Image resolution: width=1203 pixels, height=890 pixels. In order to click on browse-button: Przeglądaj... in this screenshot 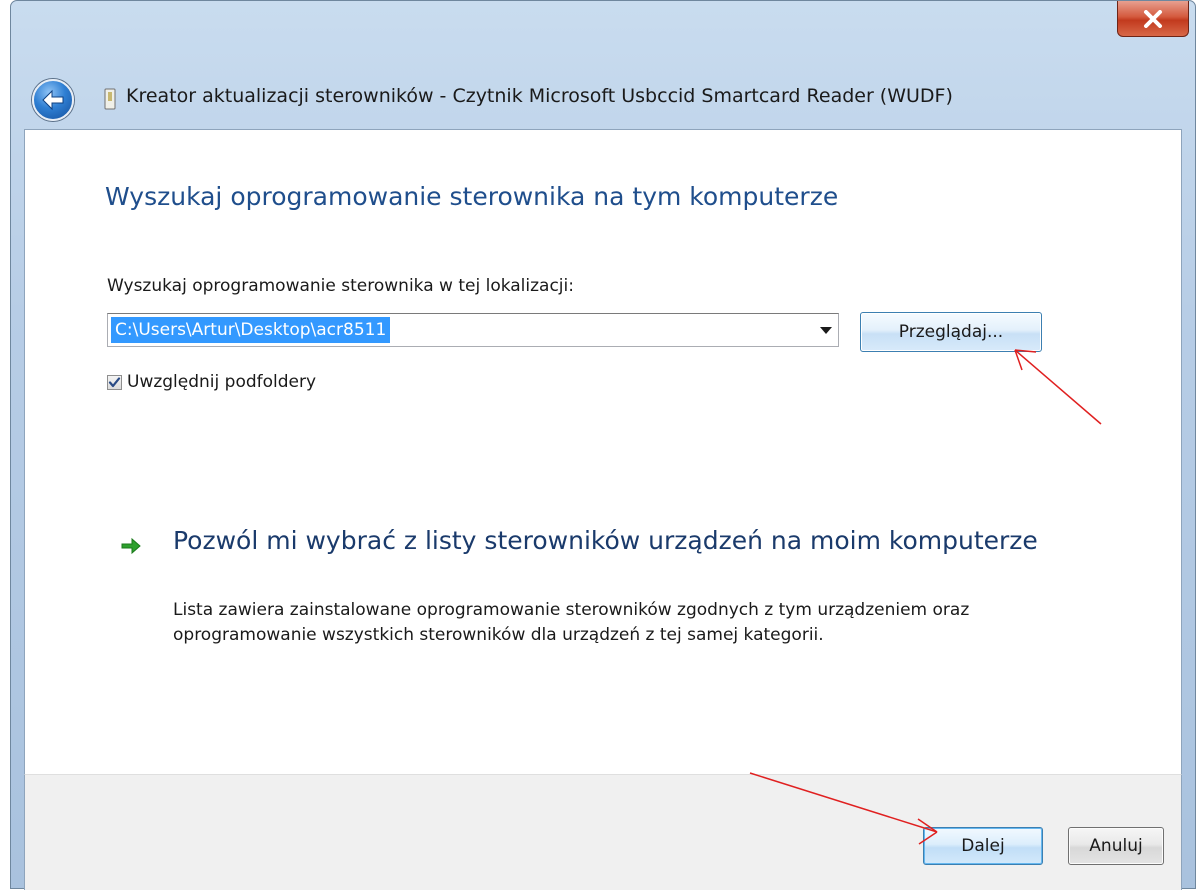, I will do `click(951, 332)`.